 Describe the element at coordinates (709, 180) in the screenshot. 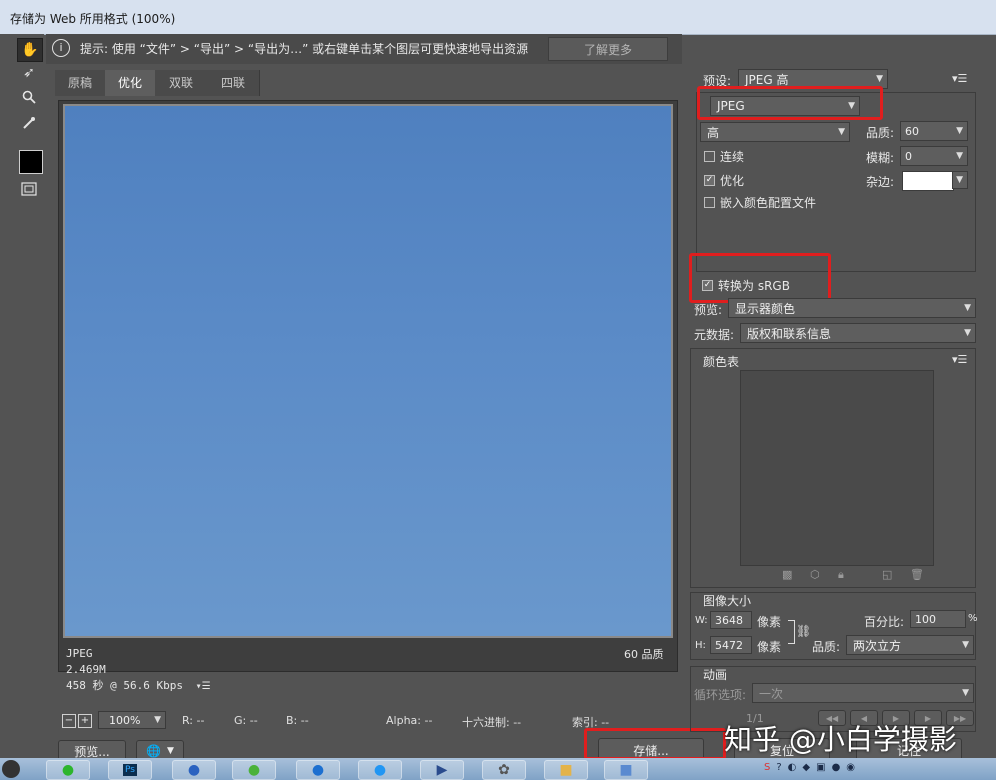

I see `optimized-checkbox: ✓` at that location.